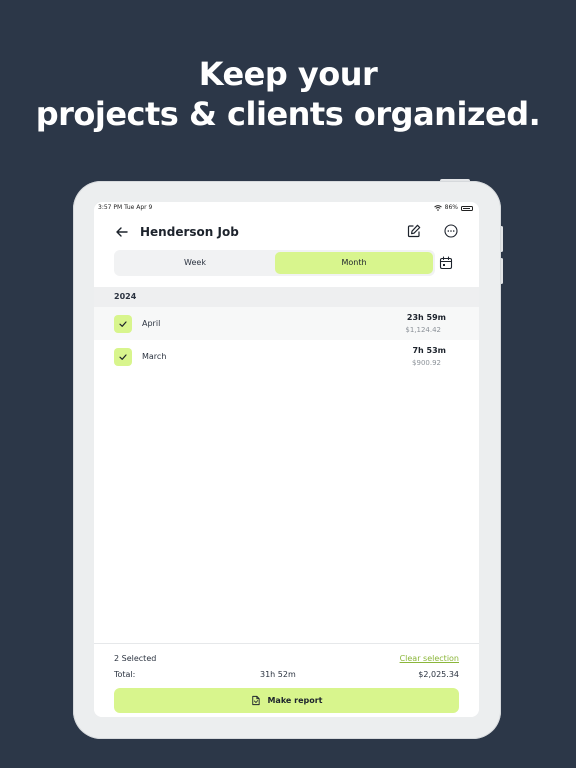 The height and width of the screenshot is (768, 576). I want to click on status-right: 86%, so click(453, 208).